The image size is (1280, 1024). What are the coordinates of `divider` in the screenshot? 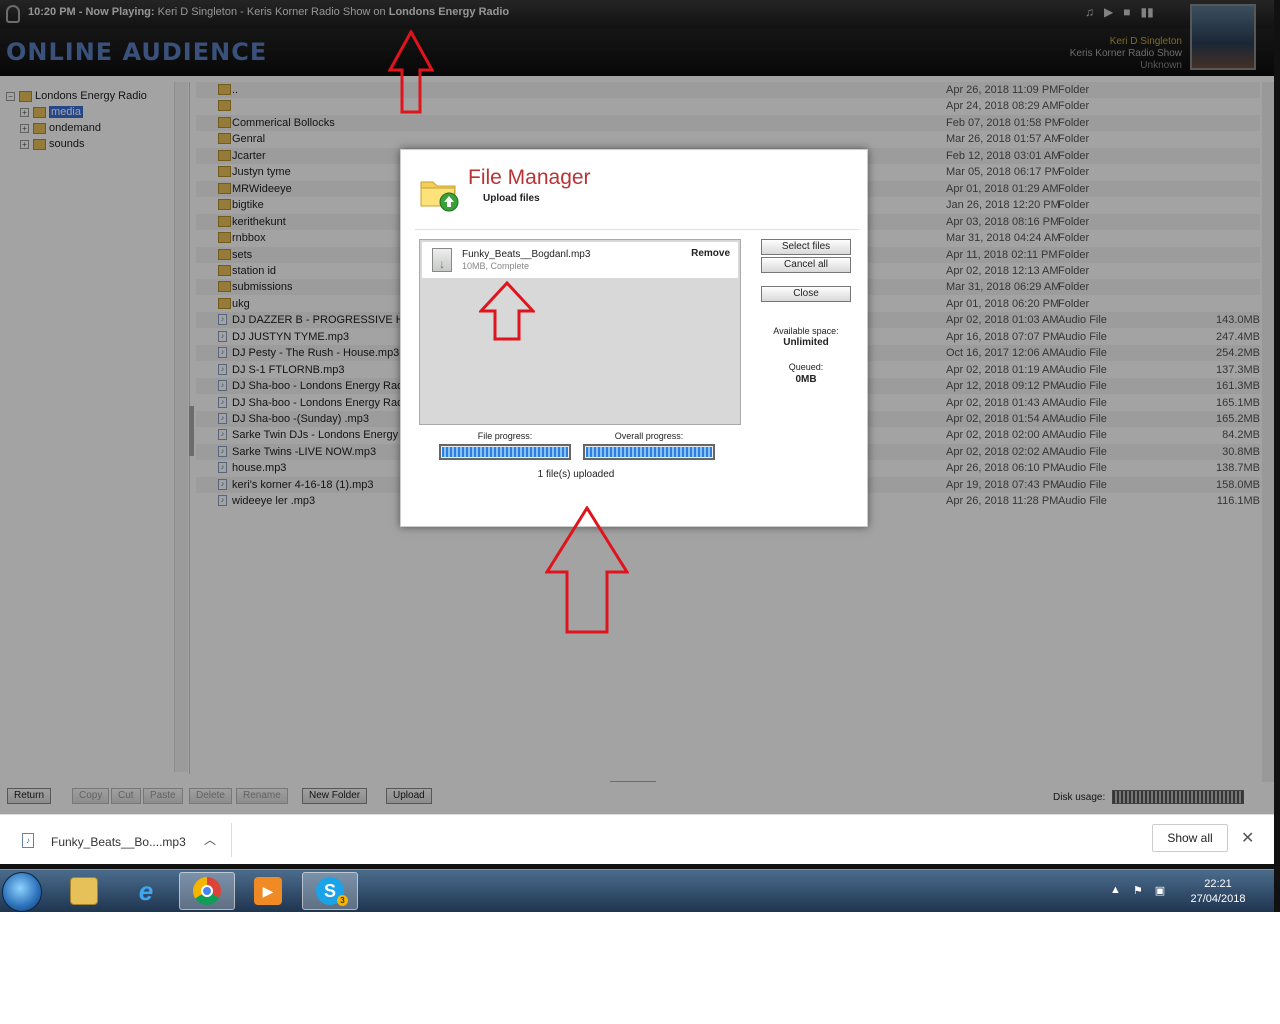 It's located at (637, 229).